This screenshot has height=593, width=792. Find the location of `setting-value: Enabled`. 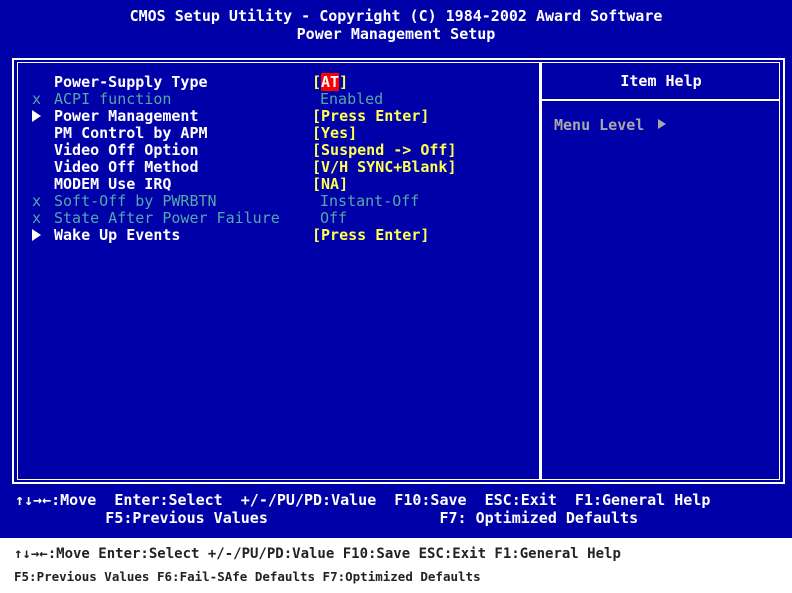

setting-value: Enabled is located at coordinates (352, 99).